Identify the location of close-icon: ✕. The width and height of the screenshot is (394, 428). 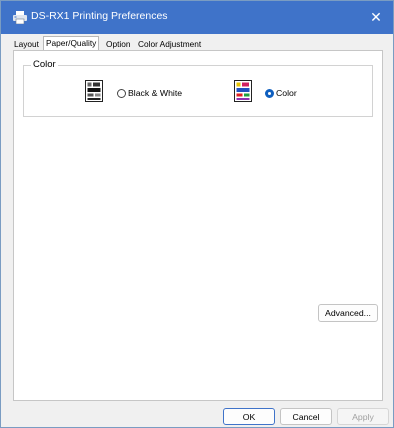
(376, 17).